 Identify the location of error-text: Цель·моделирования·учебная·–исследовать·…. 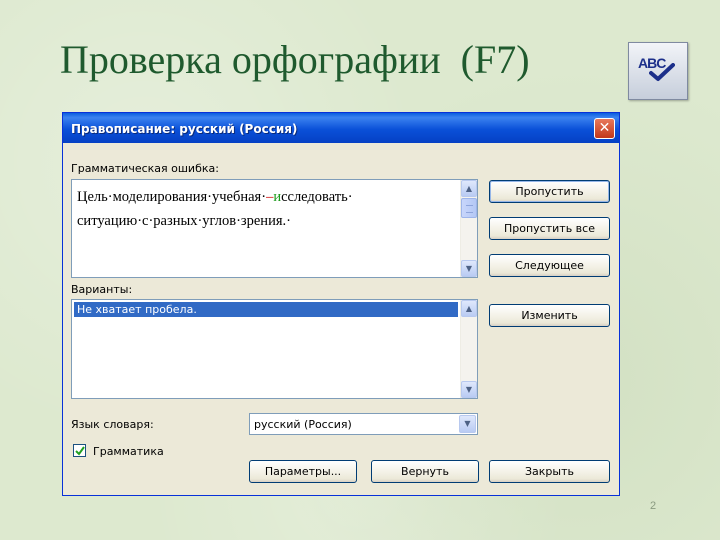
(267, 209).